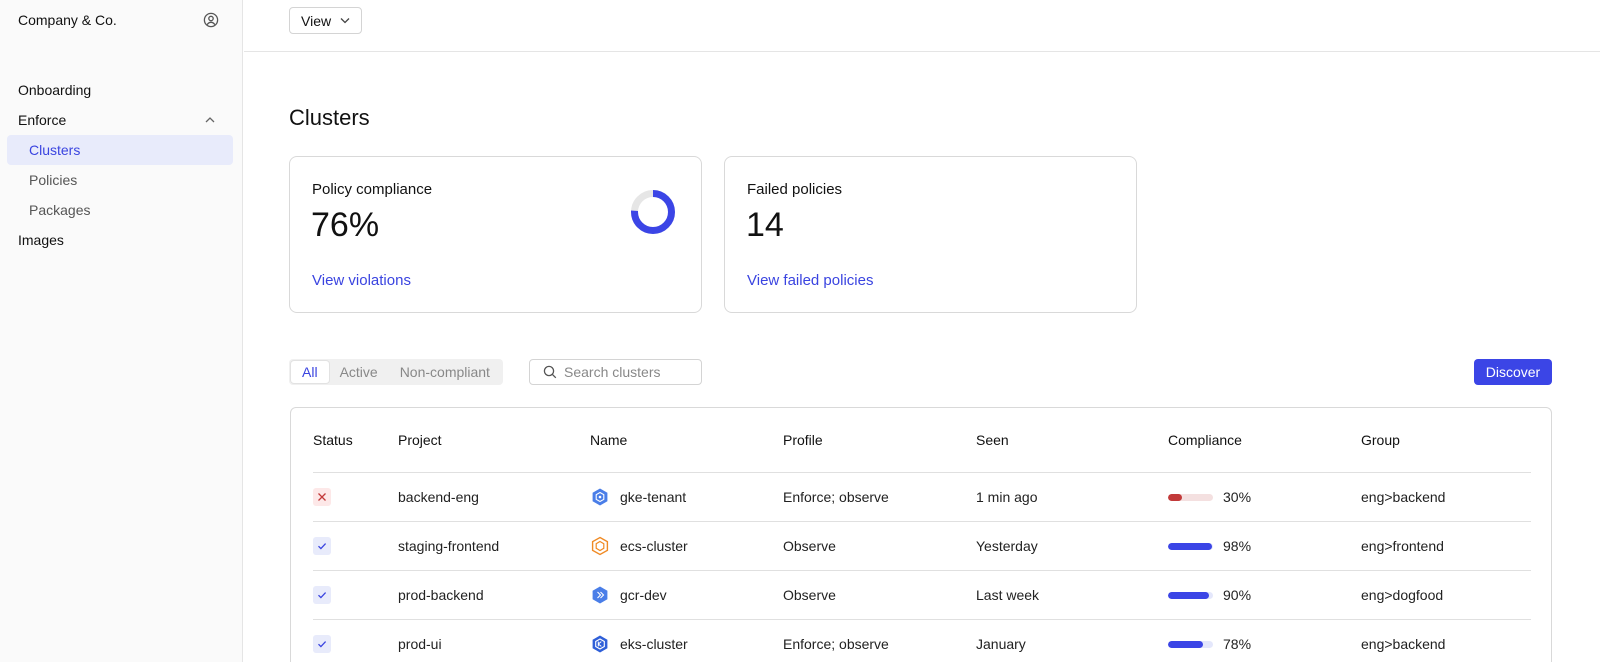 The image size is (1600, 662). I want to click on brand-name: Company & Co., so click(67, 20).